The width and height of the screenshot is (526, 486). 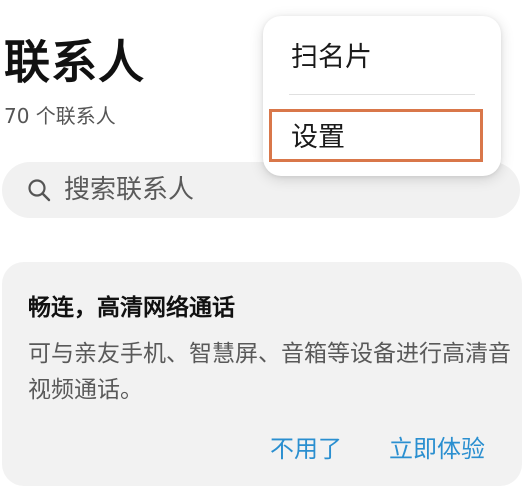 What do you see at coordinates (306, 449) in the screenshot?
I see `dismiss-button: 不用了` at bounding box center [306, 449].